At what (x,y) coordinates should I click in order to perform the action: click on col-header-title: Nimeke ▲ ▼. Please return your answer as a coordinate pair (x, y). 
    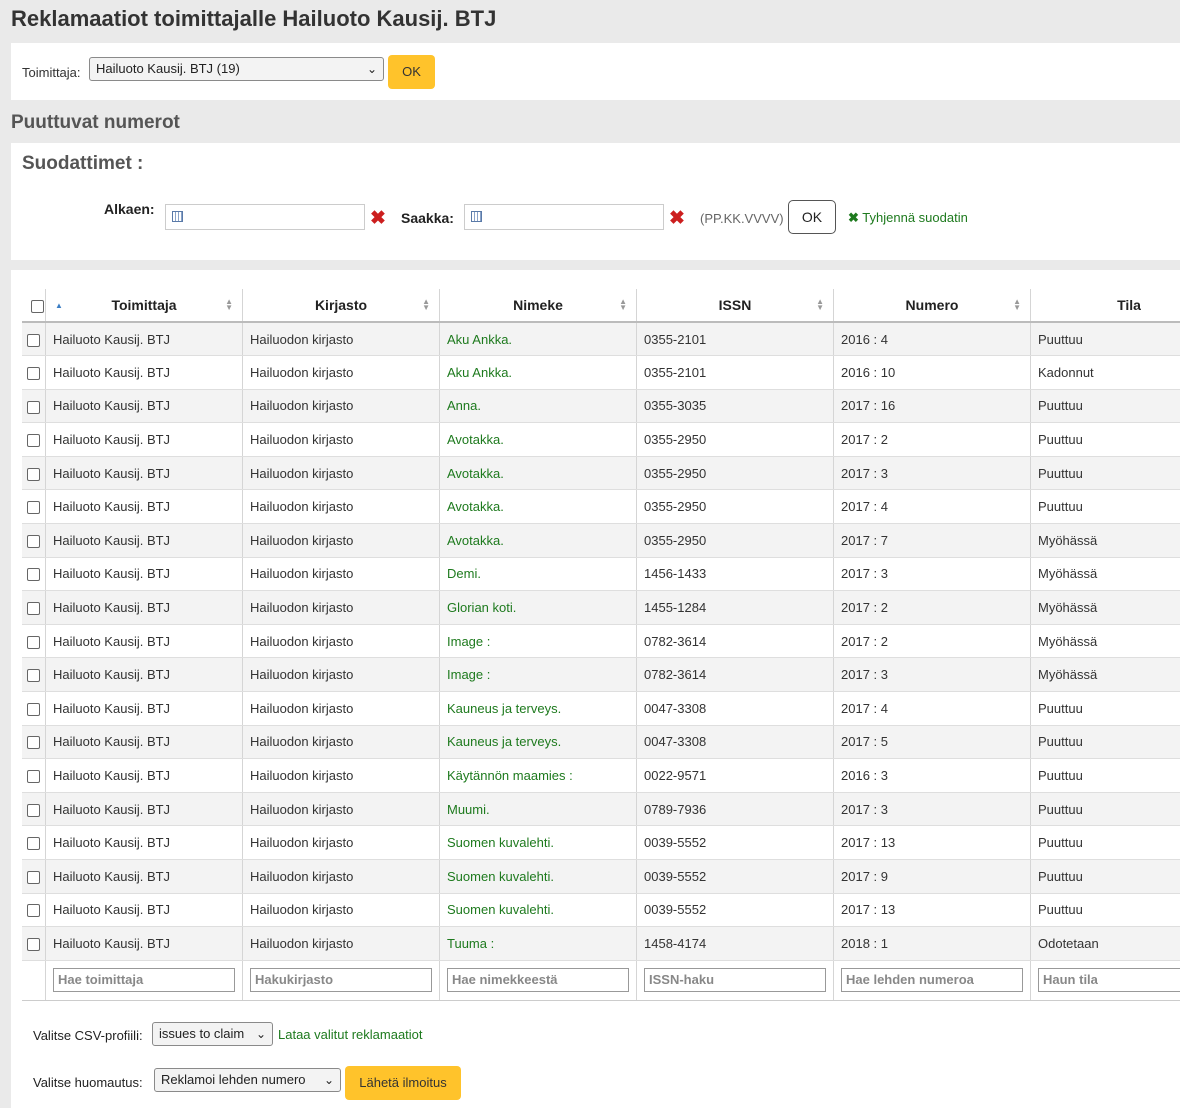
    Looking at the image, I should click on (538, 306).